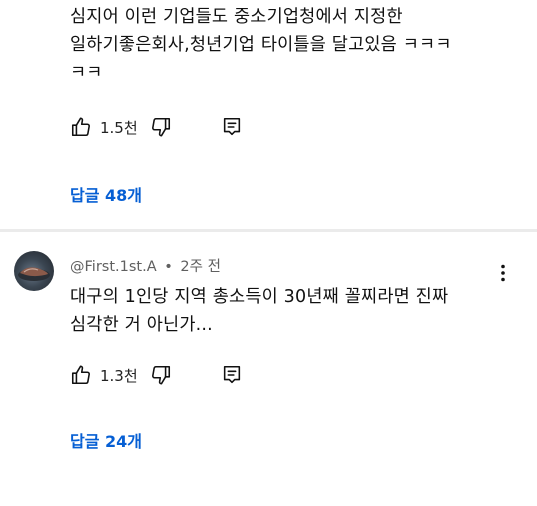  I want to click on comment-text-line: 심지어 이런 기업들도 중소기업청에서 지정한, so click(236, 17).